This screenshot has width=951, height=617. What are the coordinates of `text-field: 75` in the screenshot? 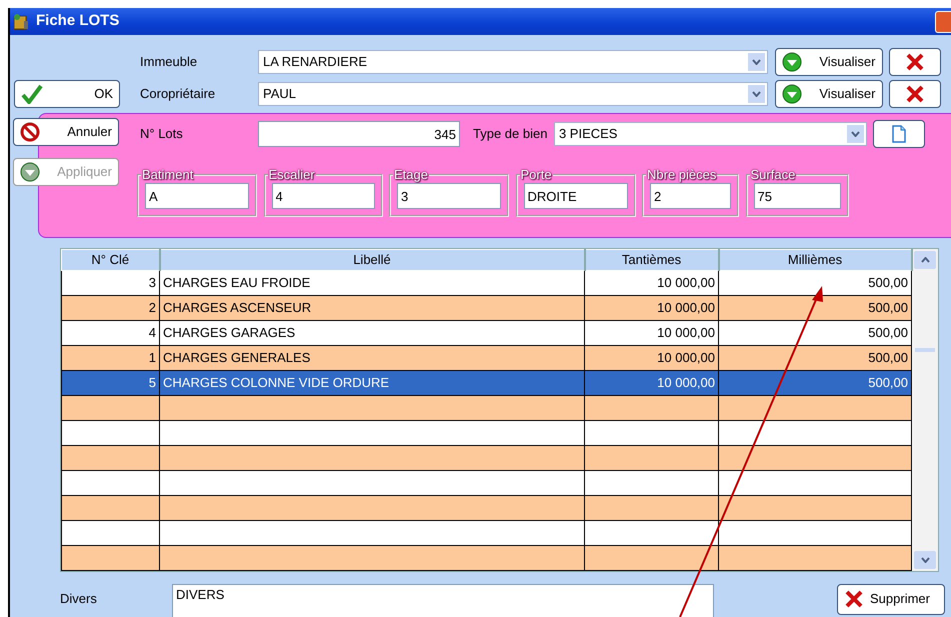 It's located at (797, 196).